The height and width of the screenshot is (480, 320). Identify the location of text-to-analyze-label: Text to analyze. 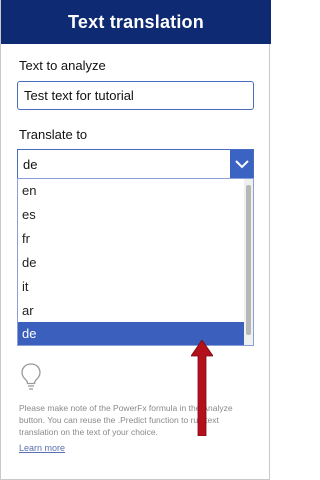
(62, 65).